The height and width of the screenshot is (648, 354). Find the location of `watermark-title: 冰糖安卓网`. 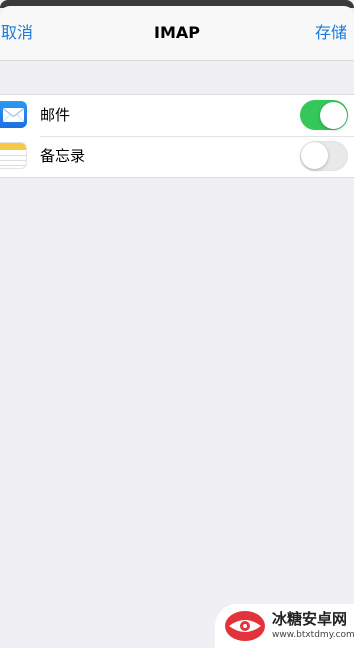

watermark-title: 冰糖安卓网 is located at coordinates (310, 619).